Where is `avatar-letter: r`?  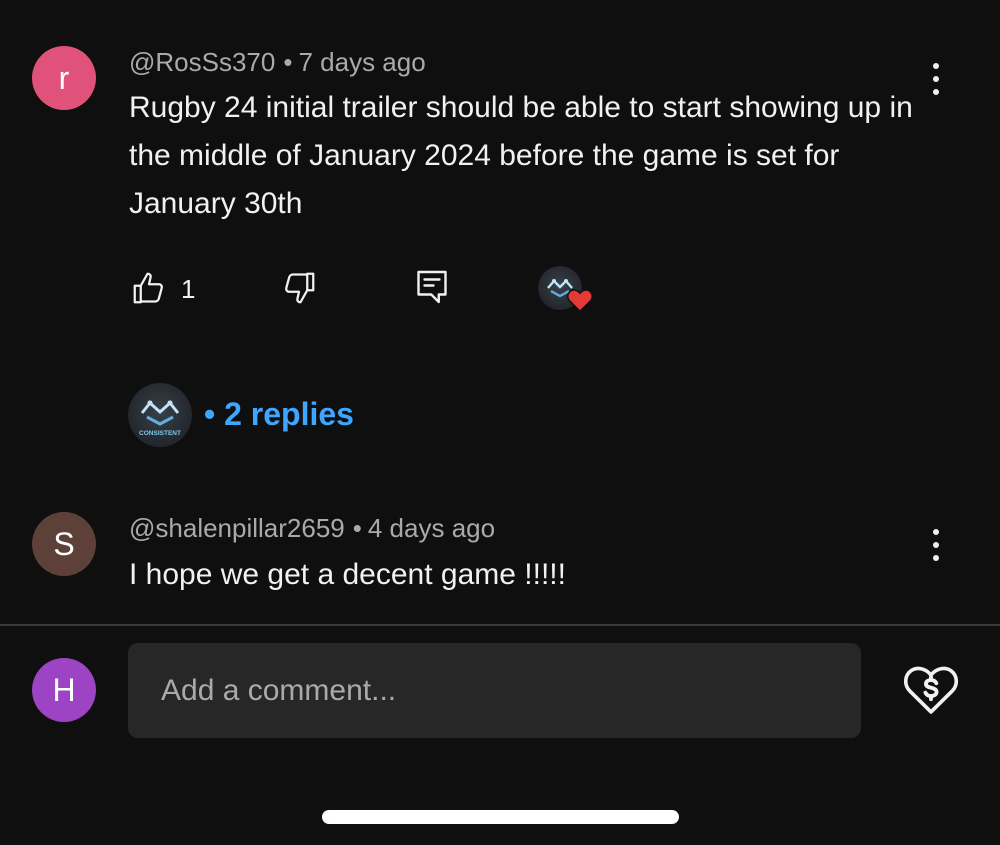
avatar-letter: r is located at coordinates (64, 77).